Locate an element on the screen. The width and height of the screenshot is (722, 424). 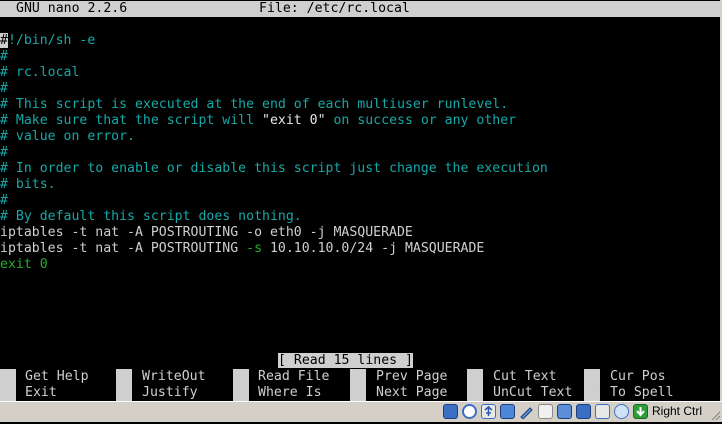
editor-line: # By default this script does nothing. is located at coordinates (151, 217).